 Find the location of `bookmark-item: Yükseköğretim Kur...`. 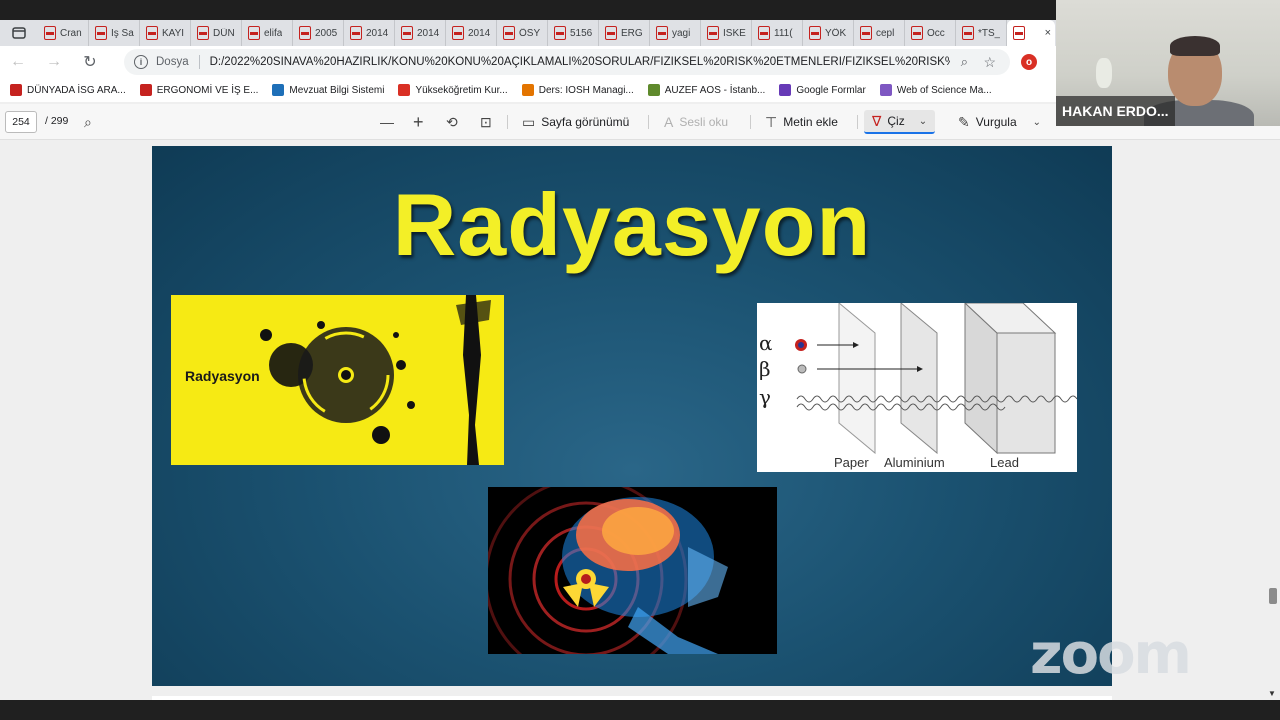

bookmark-item: Yükseköğretim Kur... is located at coordinates (453, 90).